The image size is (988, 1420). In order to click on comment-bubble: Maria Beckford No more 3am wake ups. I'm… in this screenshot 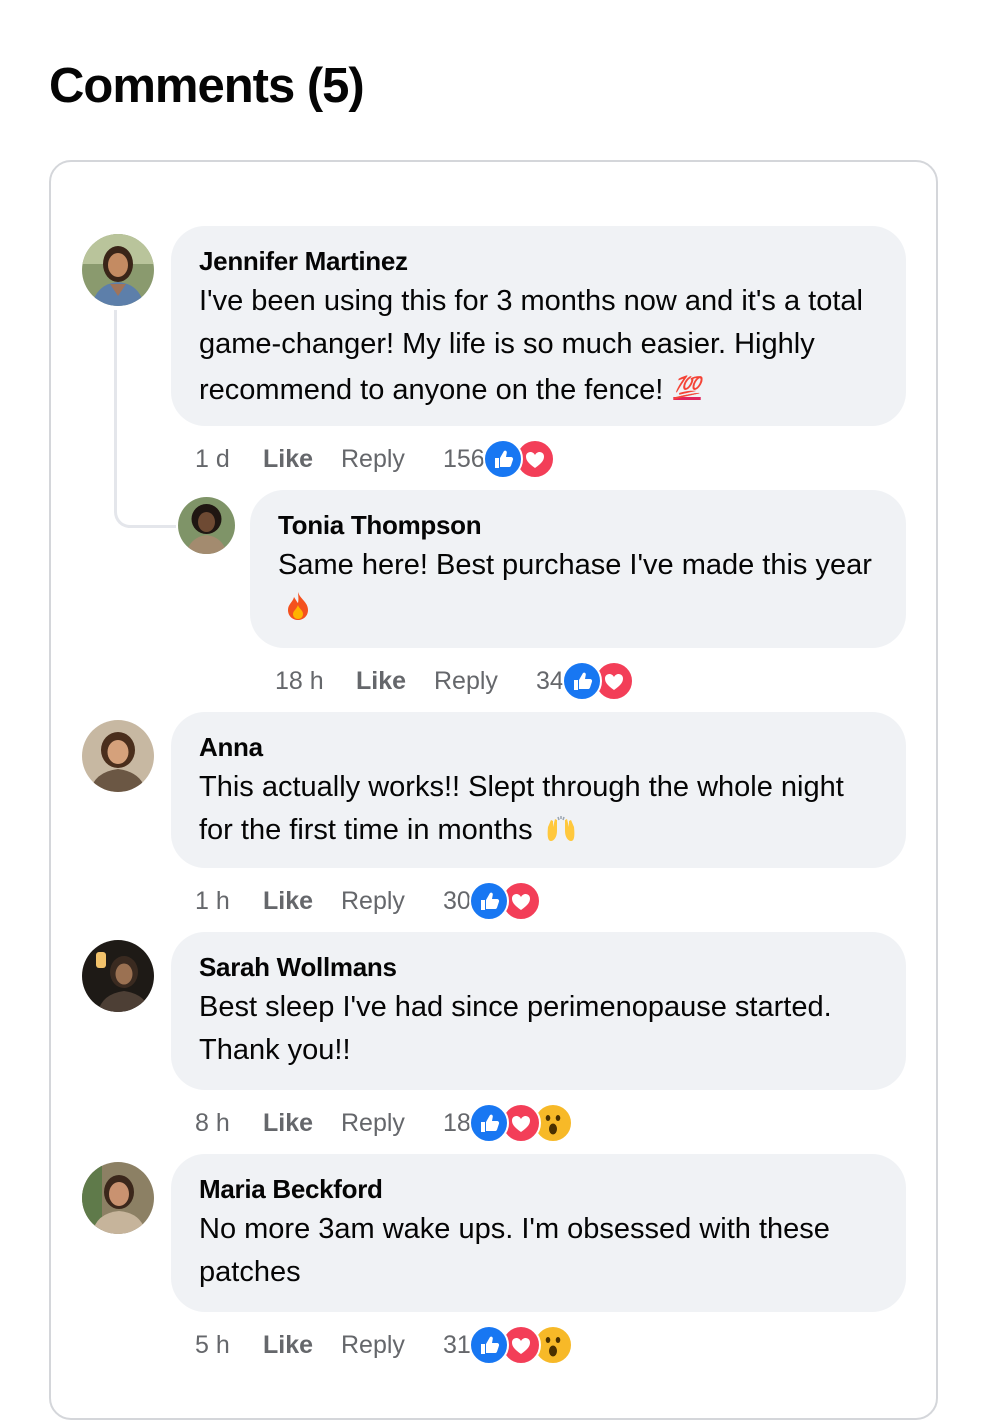, I will do `click(538, 1233)`.